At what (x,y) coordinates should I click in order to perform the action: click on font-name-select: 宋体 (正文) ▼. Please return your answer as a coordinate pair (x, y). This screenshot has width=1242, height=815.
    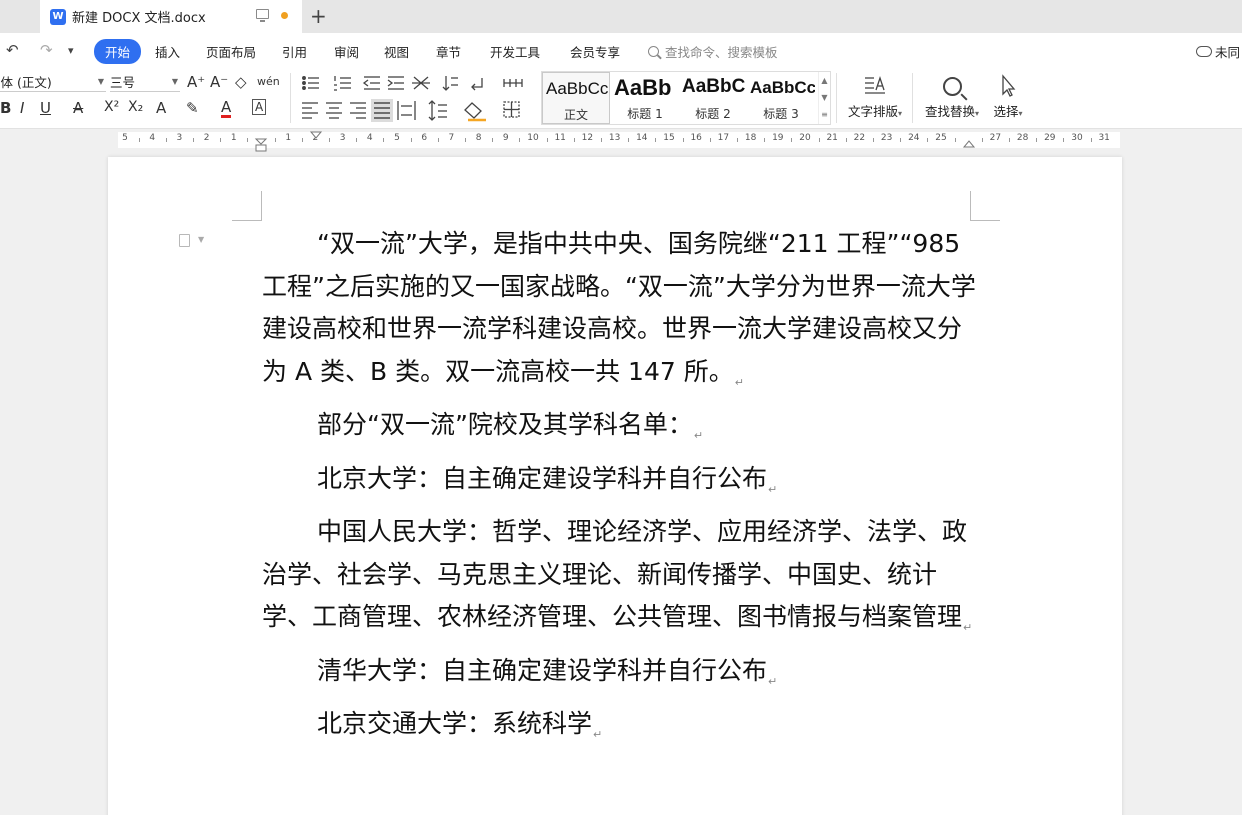
    Looking at the image, I should click on (53, 82).